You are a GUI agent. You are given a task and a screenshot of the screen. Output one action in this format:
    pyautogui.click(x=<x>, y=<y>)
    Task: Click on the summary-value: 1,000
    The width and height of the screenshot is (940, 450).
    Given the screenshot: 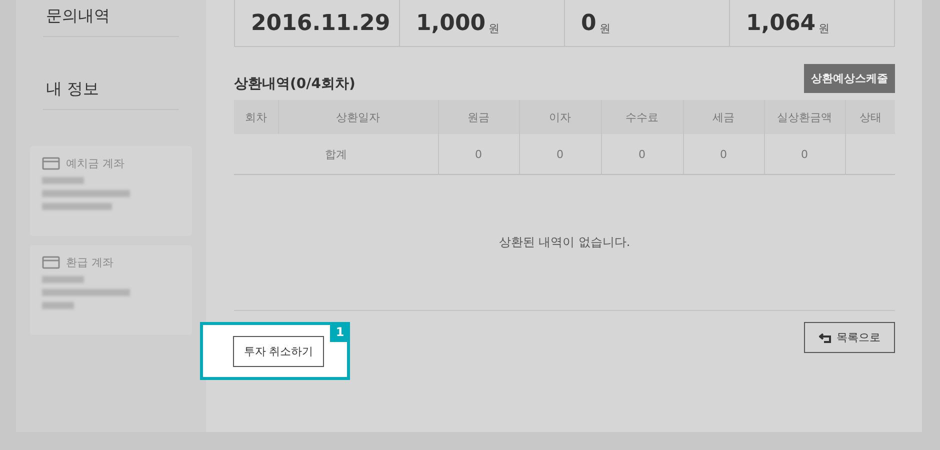 What is the action you would take?
    pyautogui.click(x=451, y=23)
    